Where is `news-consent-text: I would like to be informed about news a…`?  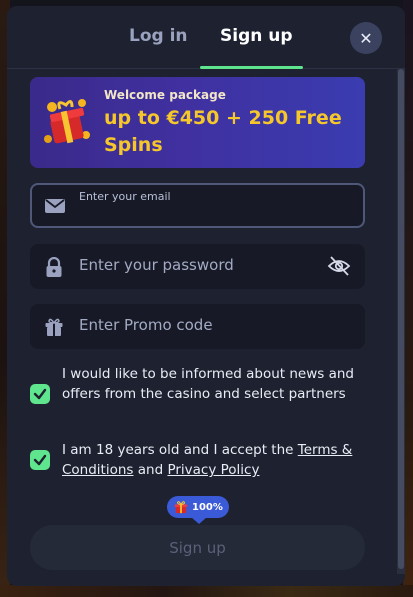 news-consent-text: I would like to be informed about news a… is located at coordinates (208, 384).